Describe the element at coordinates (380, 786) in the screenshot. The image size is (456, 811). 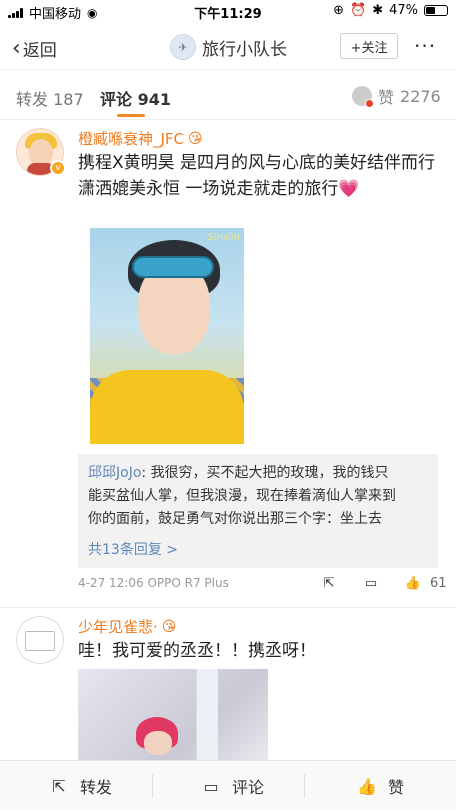
I see `like-button: 👍 赞` at that location.